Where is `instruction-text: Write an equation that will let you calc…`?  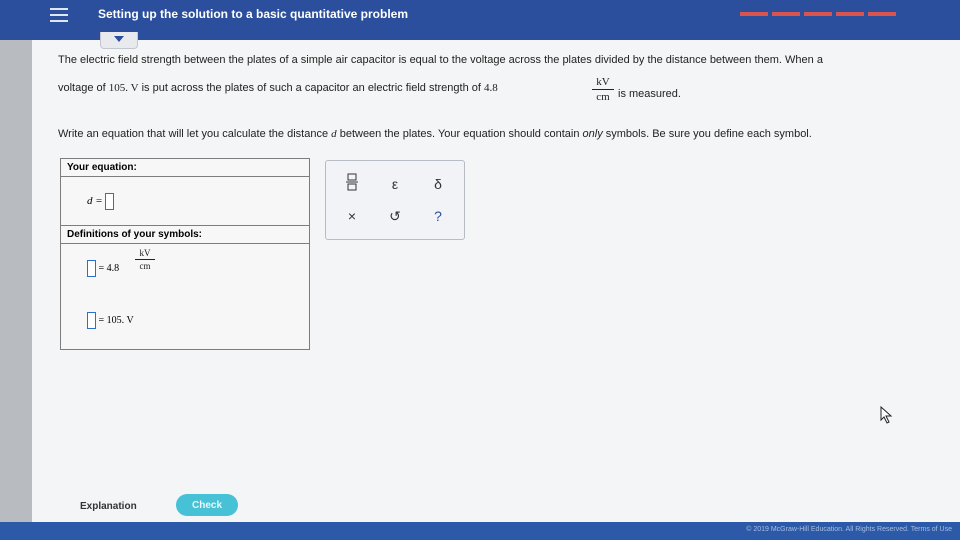 instruction-text: Write an equation that will let you calc… is located at coordinates (193, 134).